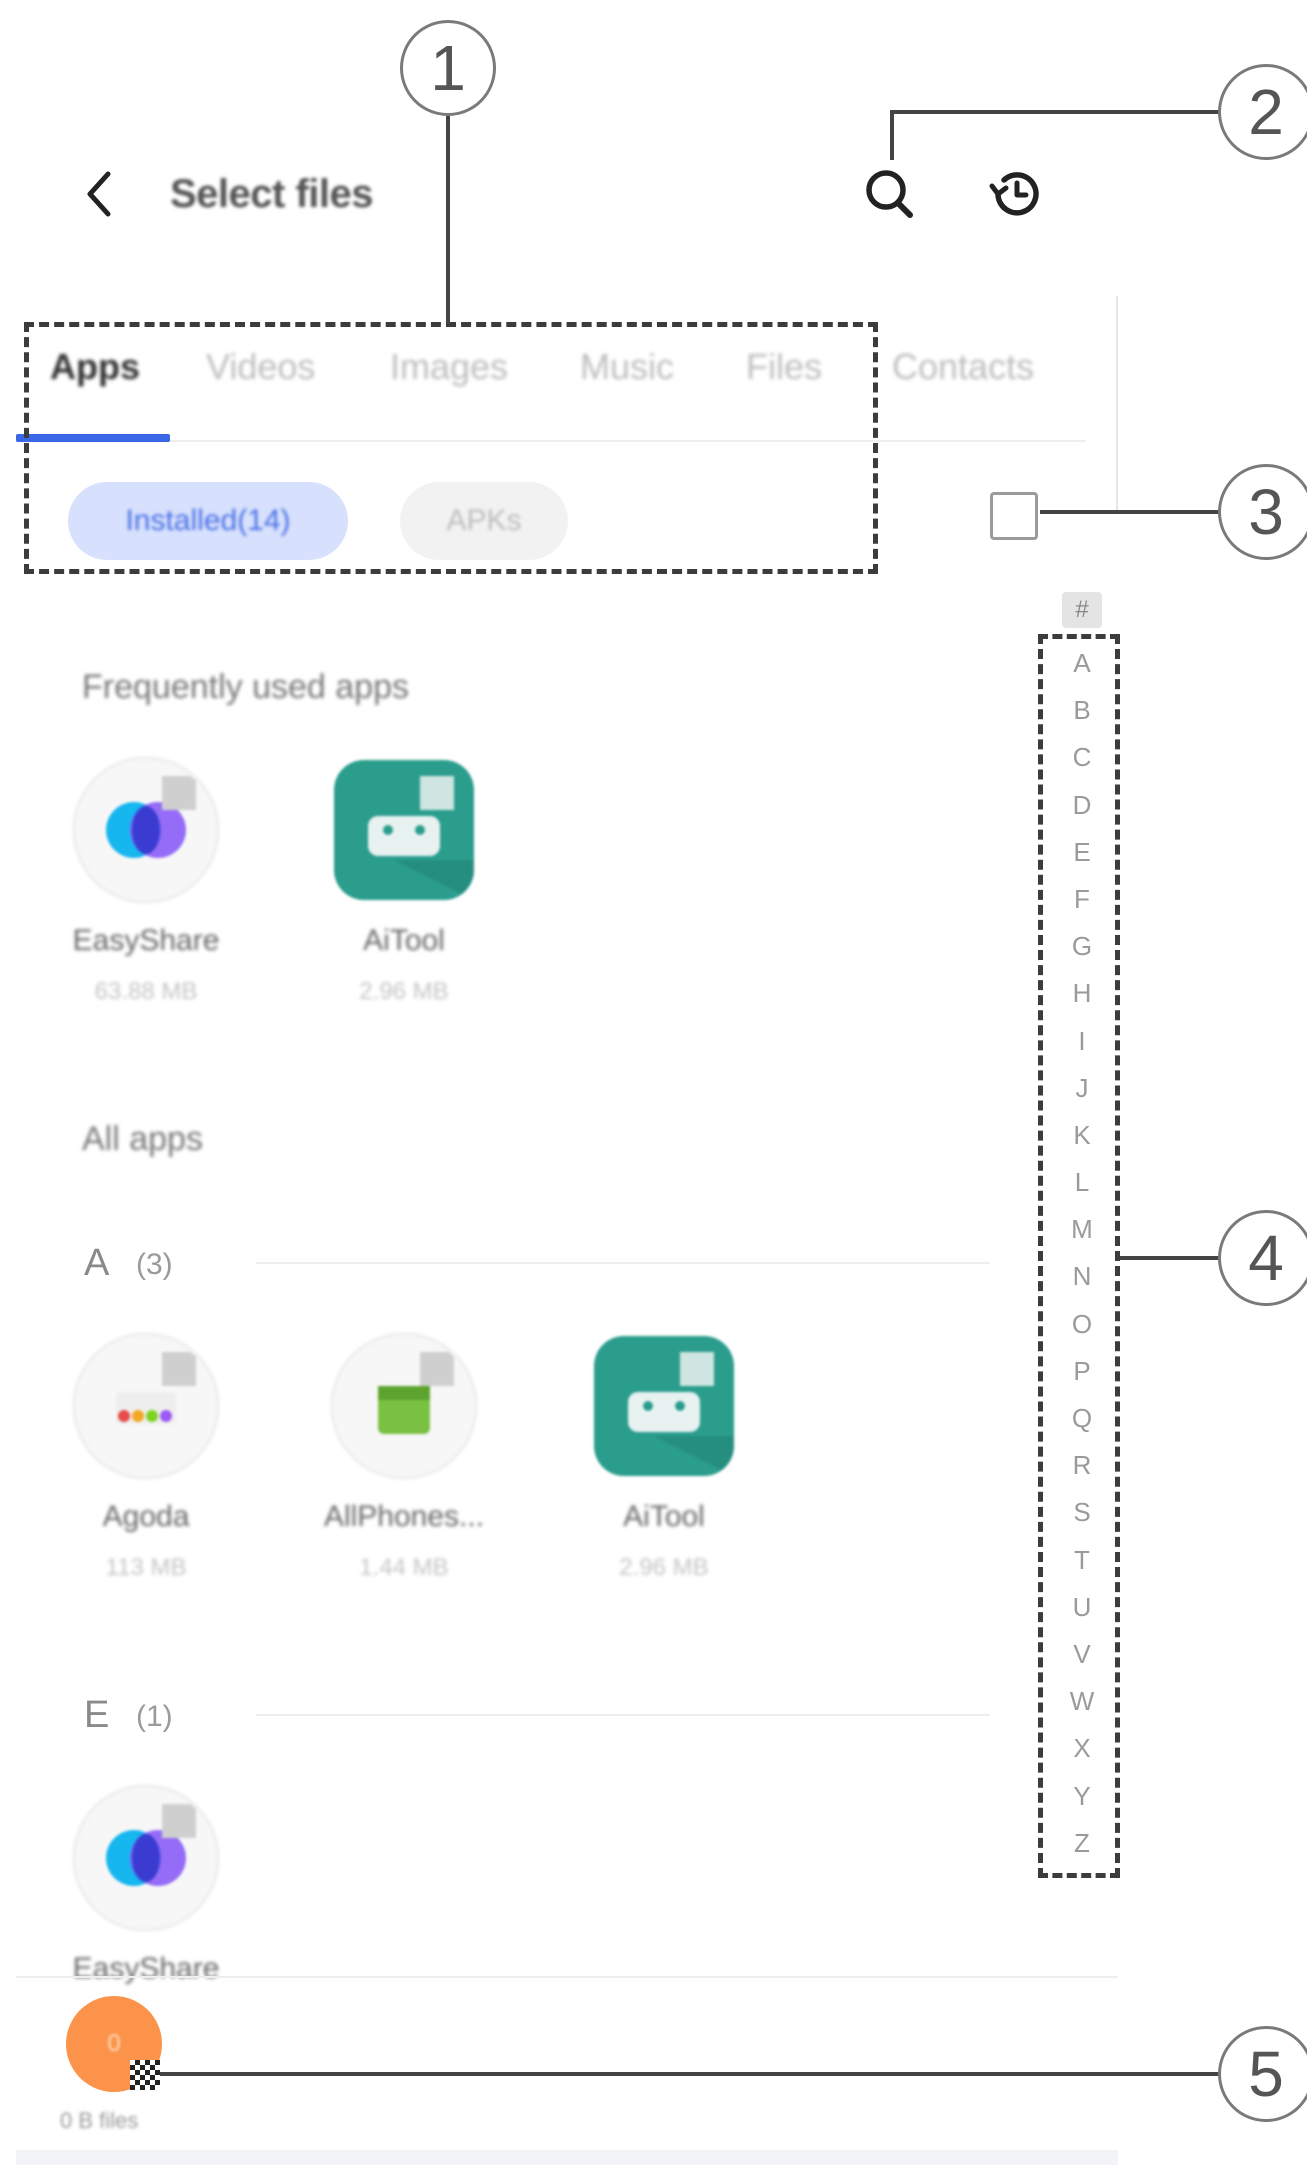 Image resolution: width=1307 pixels, height=2165 pixels. Describe the element at coordinates (114, 2043) in the screenshot. I see `selected-count: 0` at that location.